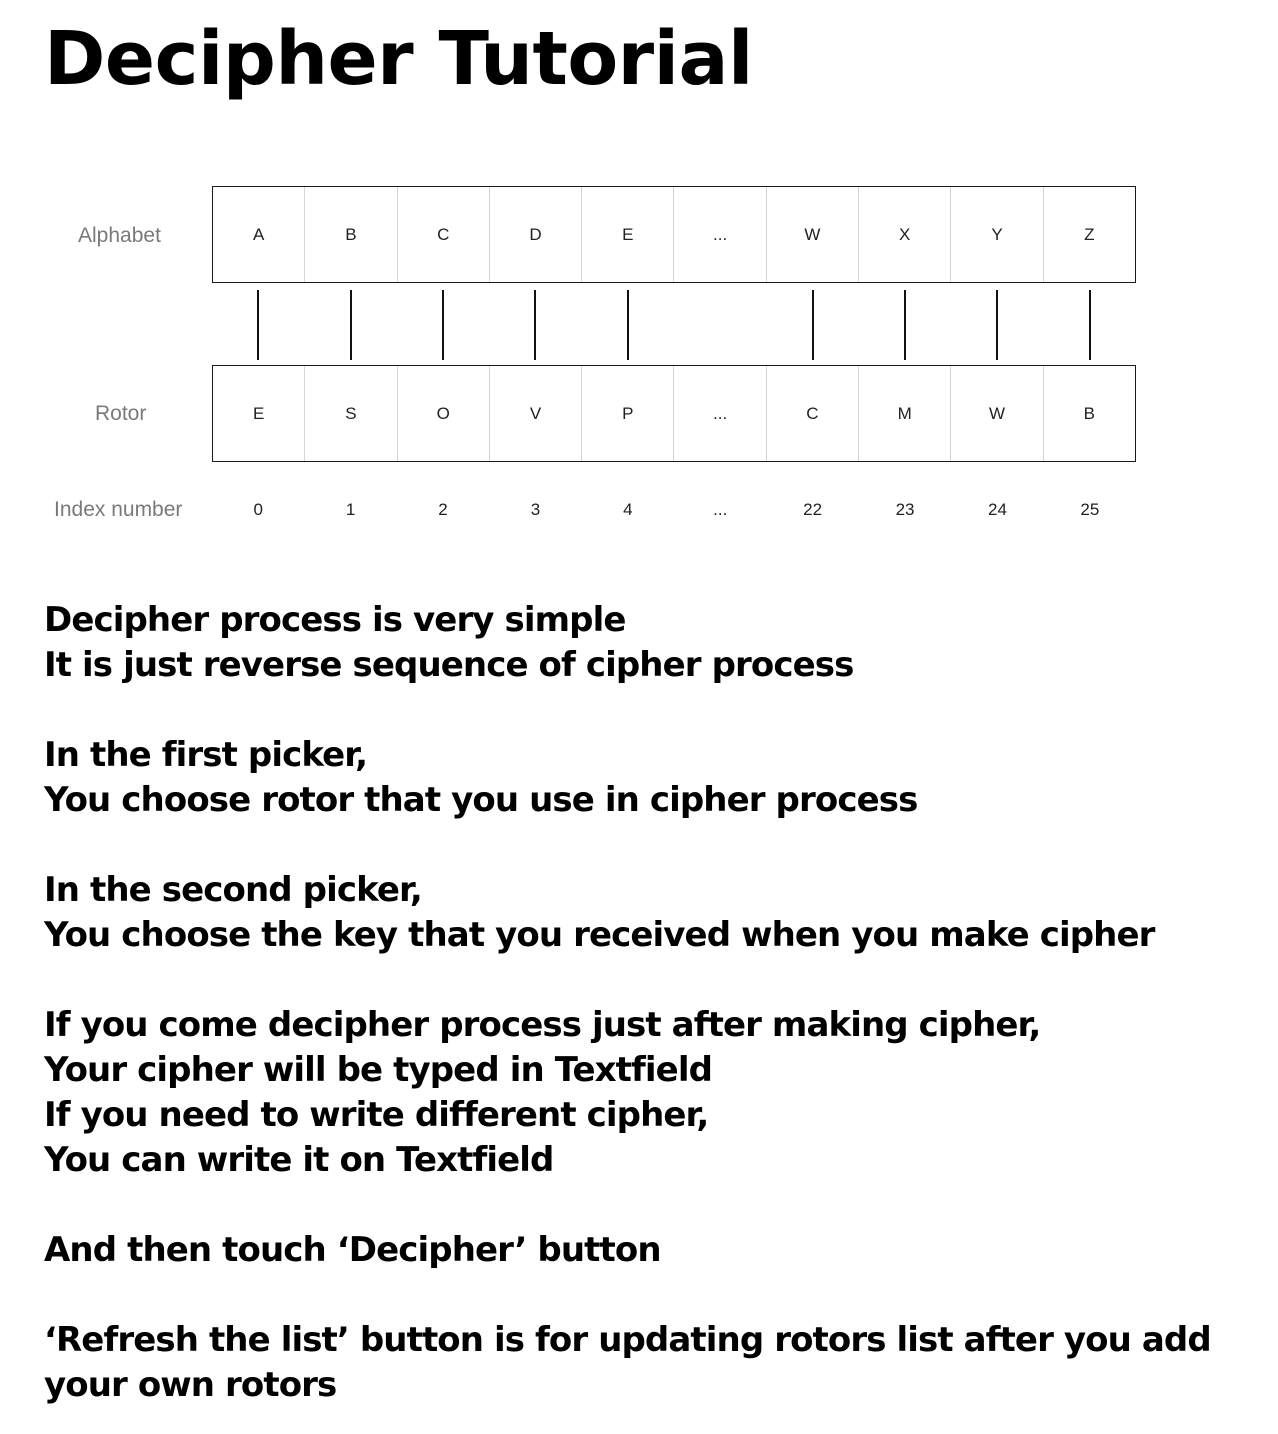  I want to click on alphabet-cell: C, so click(444, 234).